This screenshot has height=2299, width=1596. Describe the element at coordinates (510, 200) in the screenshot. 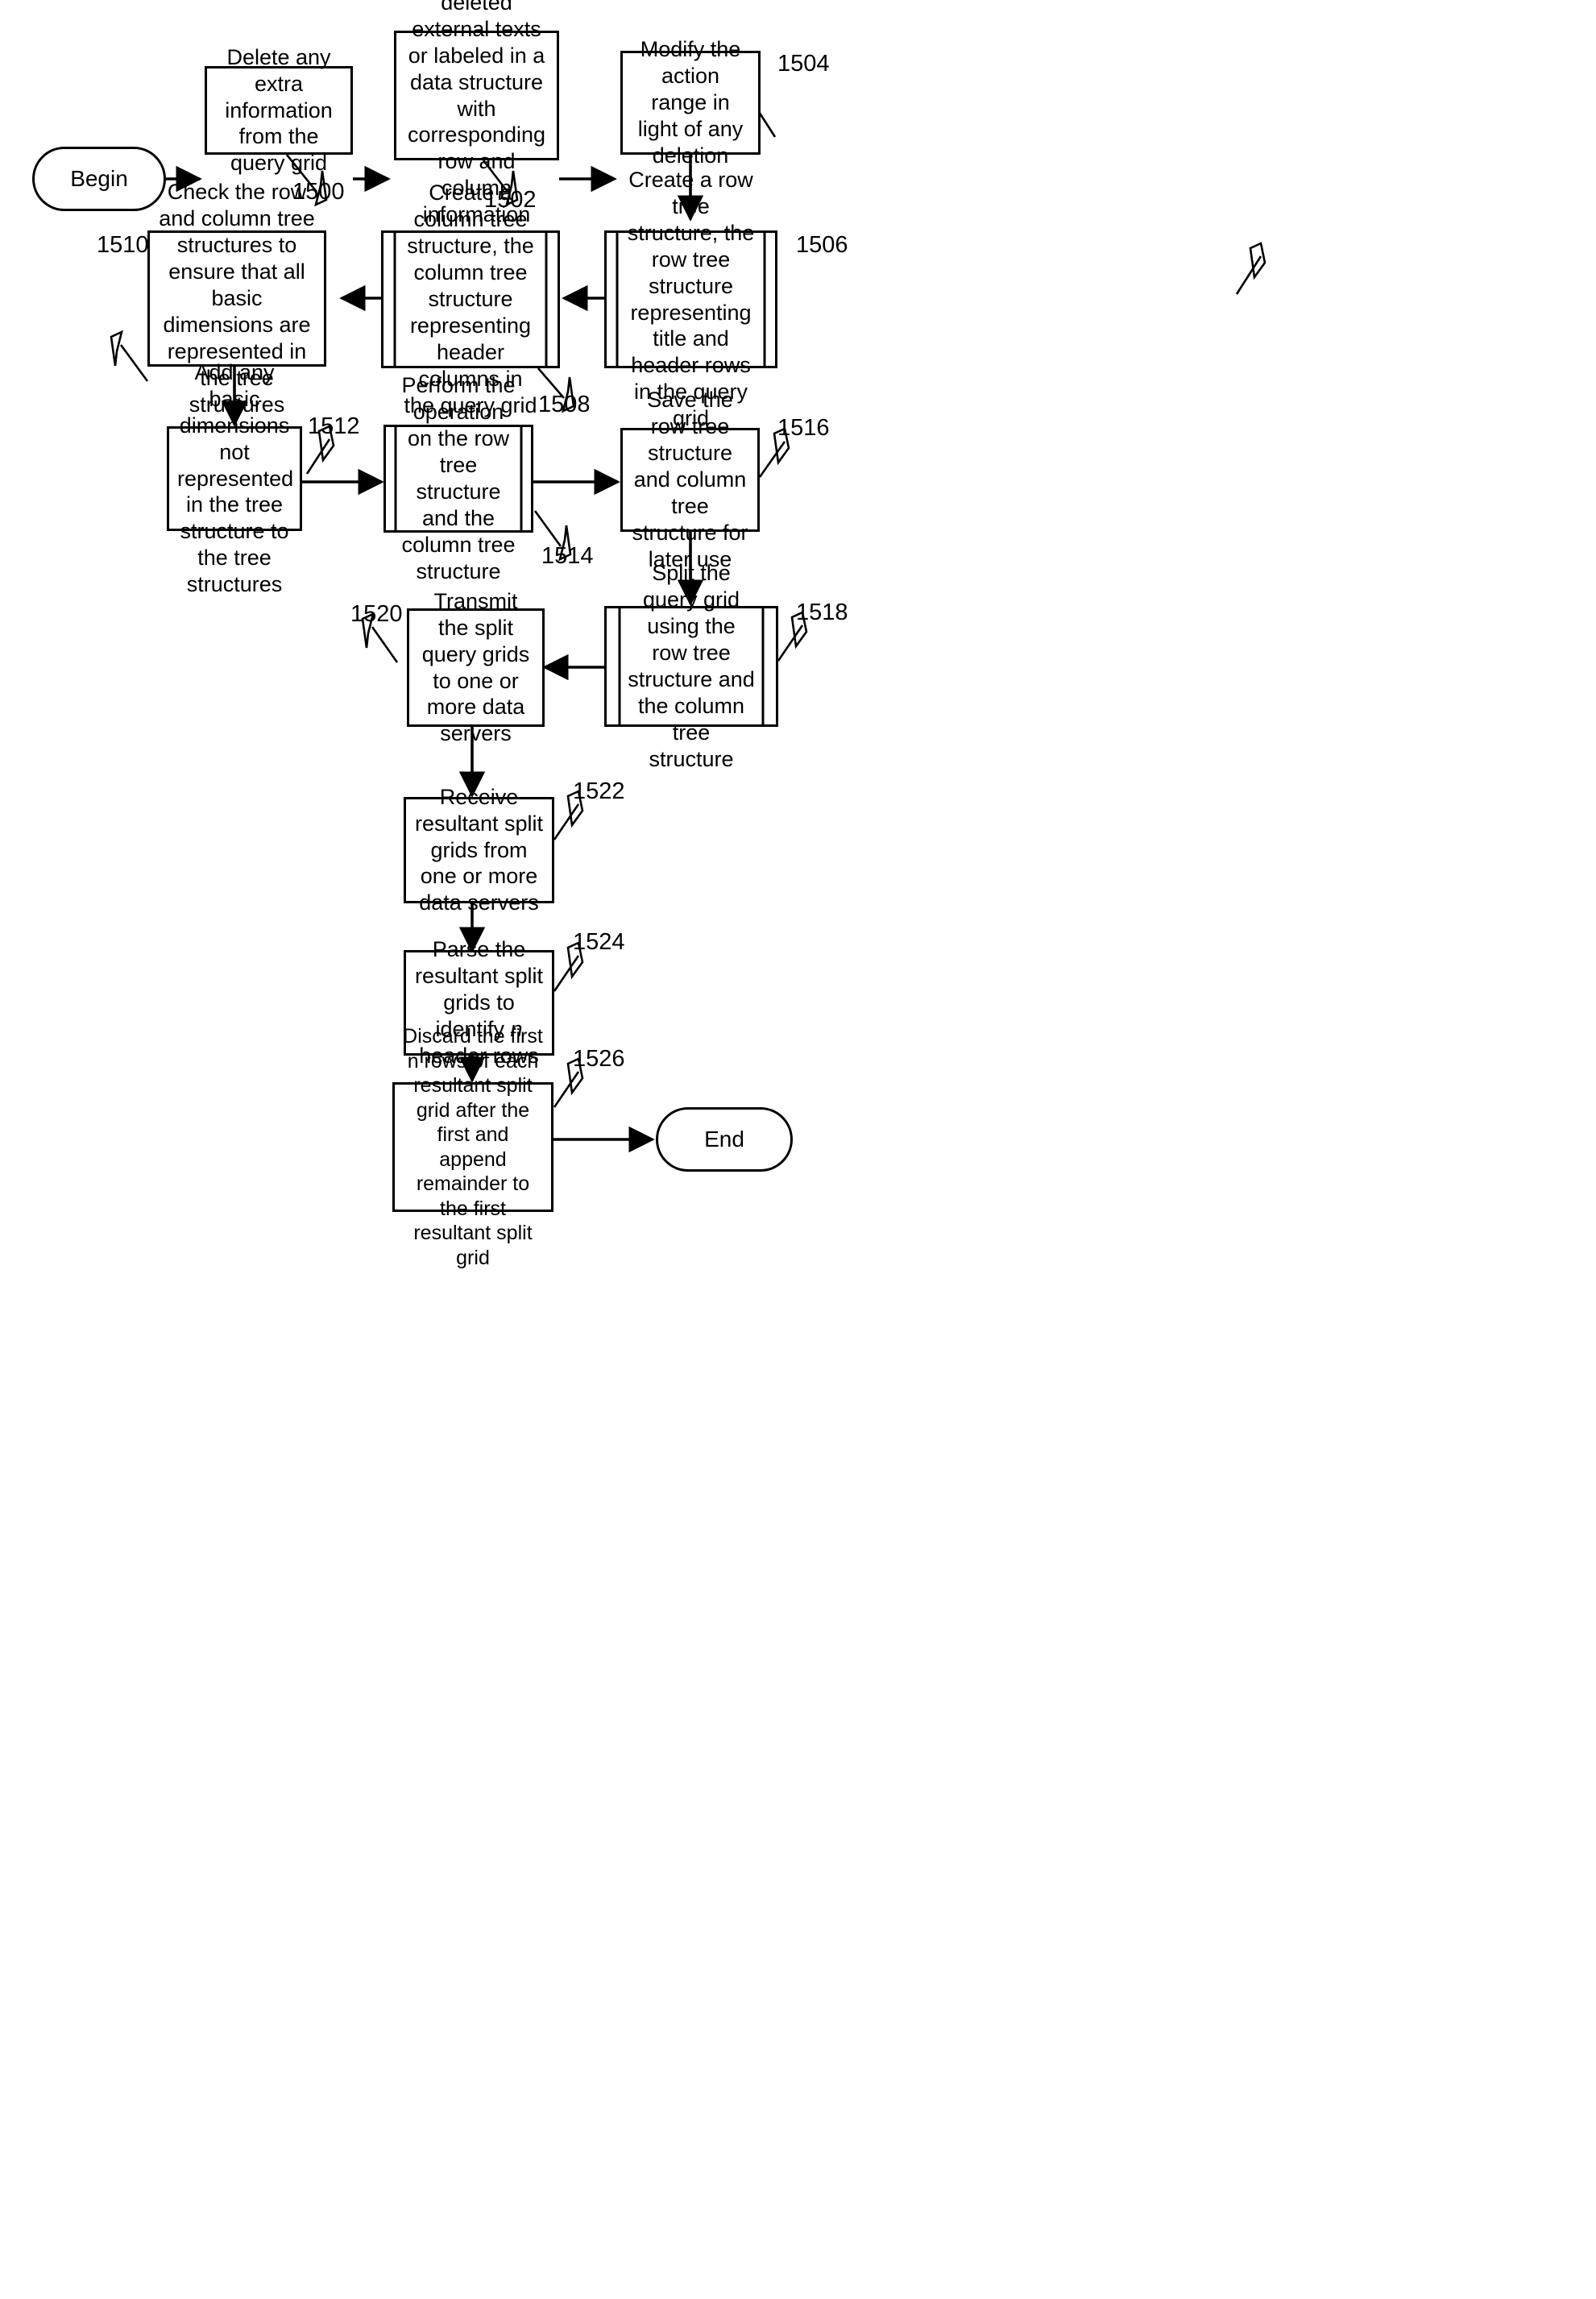

I see `ref-numeral-1502: 1502` at that location.